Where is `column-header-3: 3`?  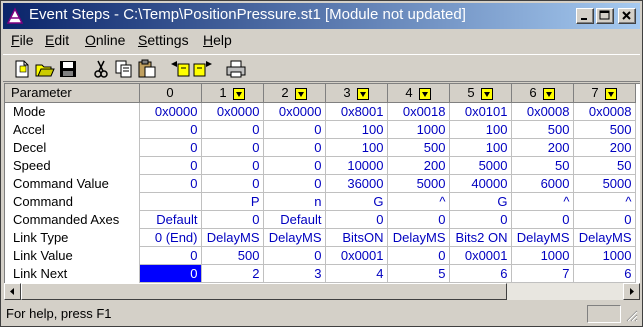
column-header-3: 3 is located at coordinates (356, 93).